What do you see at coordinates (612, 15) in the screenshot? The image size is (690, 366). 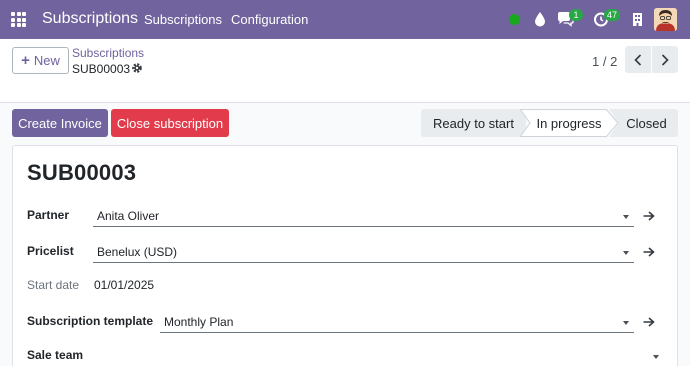 I see `activity-count-badge: 47` at bounding box center [612, 15].